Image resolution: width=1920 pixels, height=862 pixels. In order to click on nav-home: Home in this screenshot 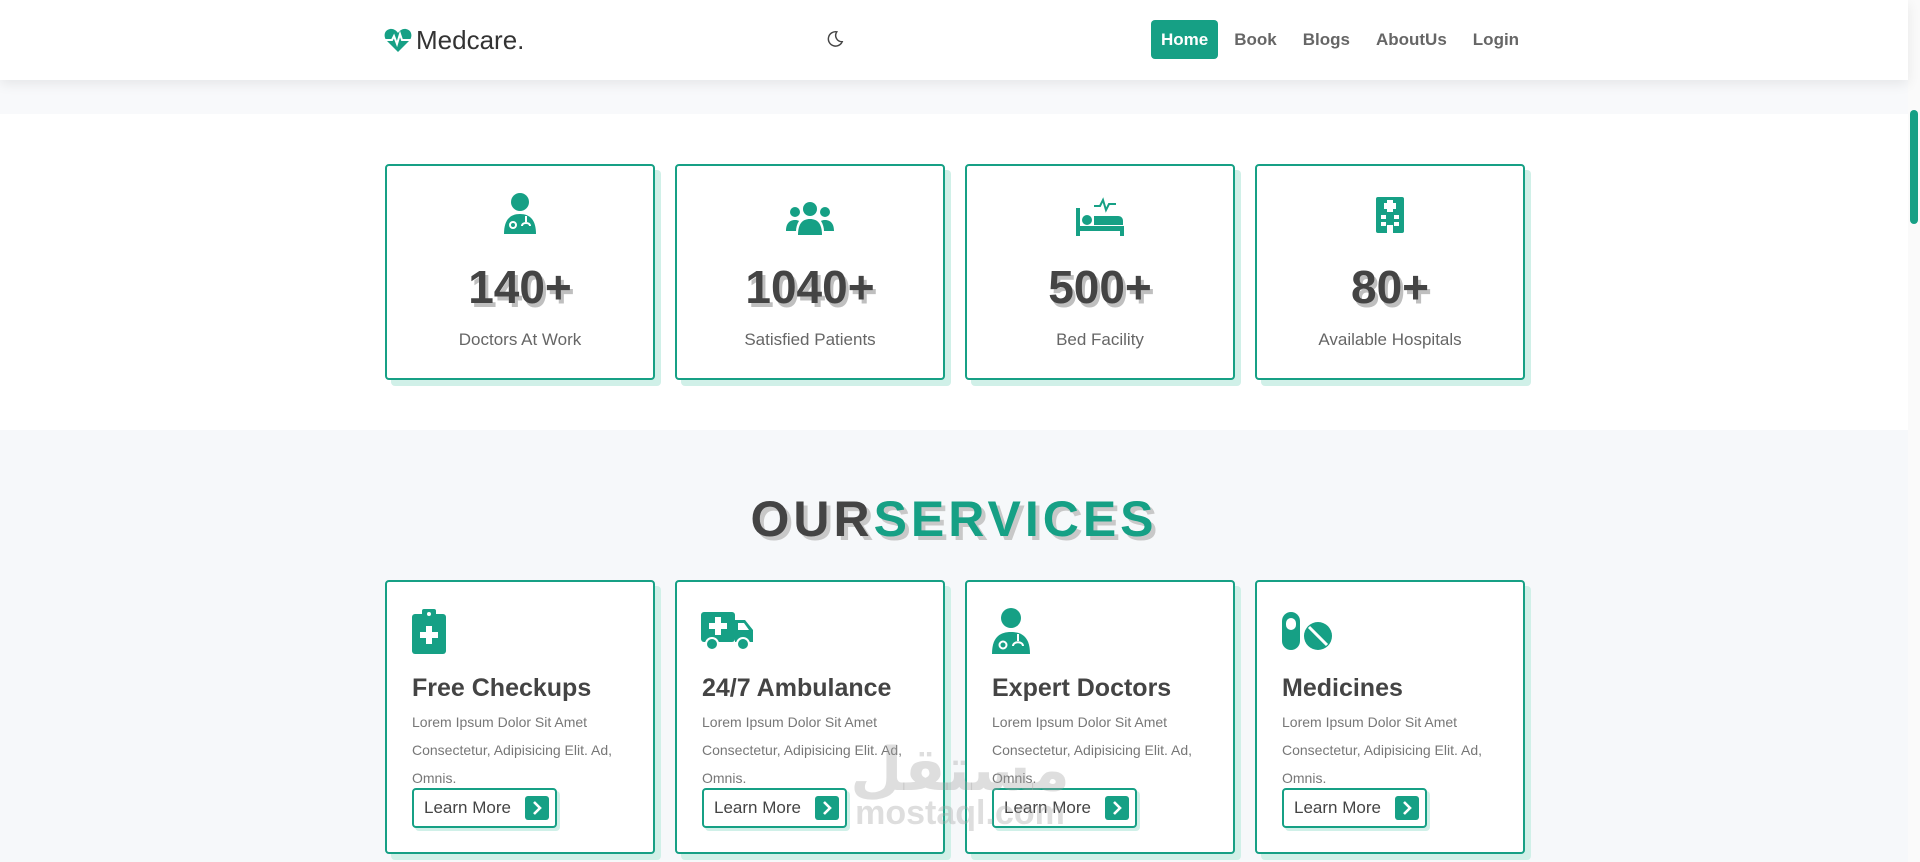, I will do `click(1185, 39)`.